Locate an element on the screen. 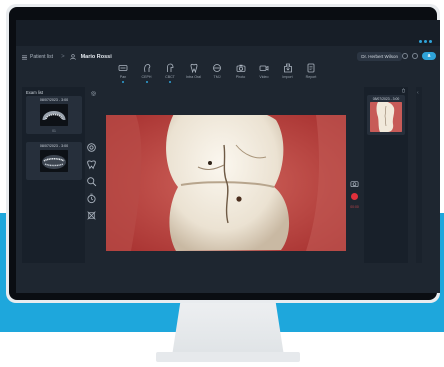 The image size is (444, 367). record-button is located at coordinates (354, 196).